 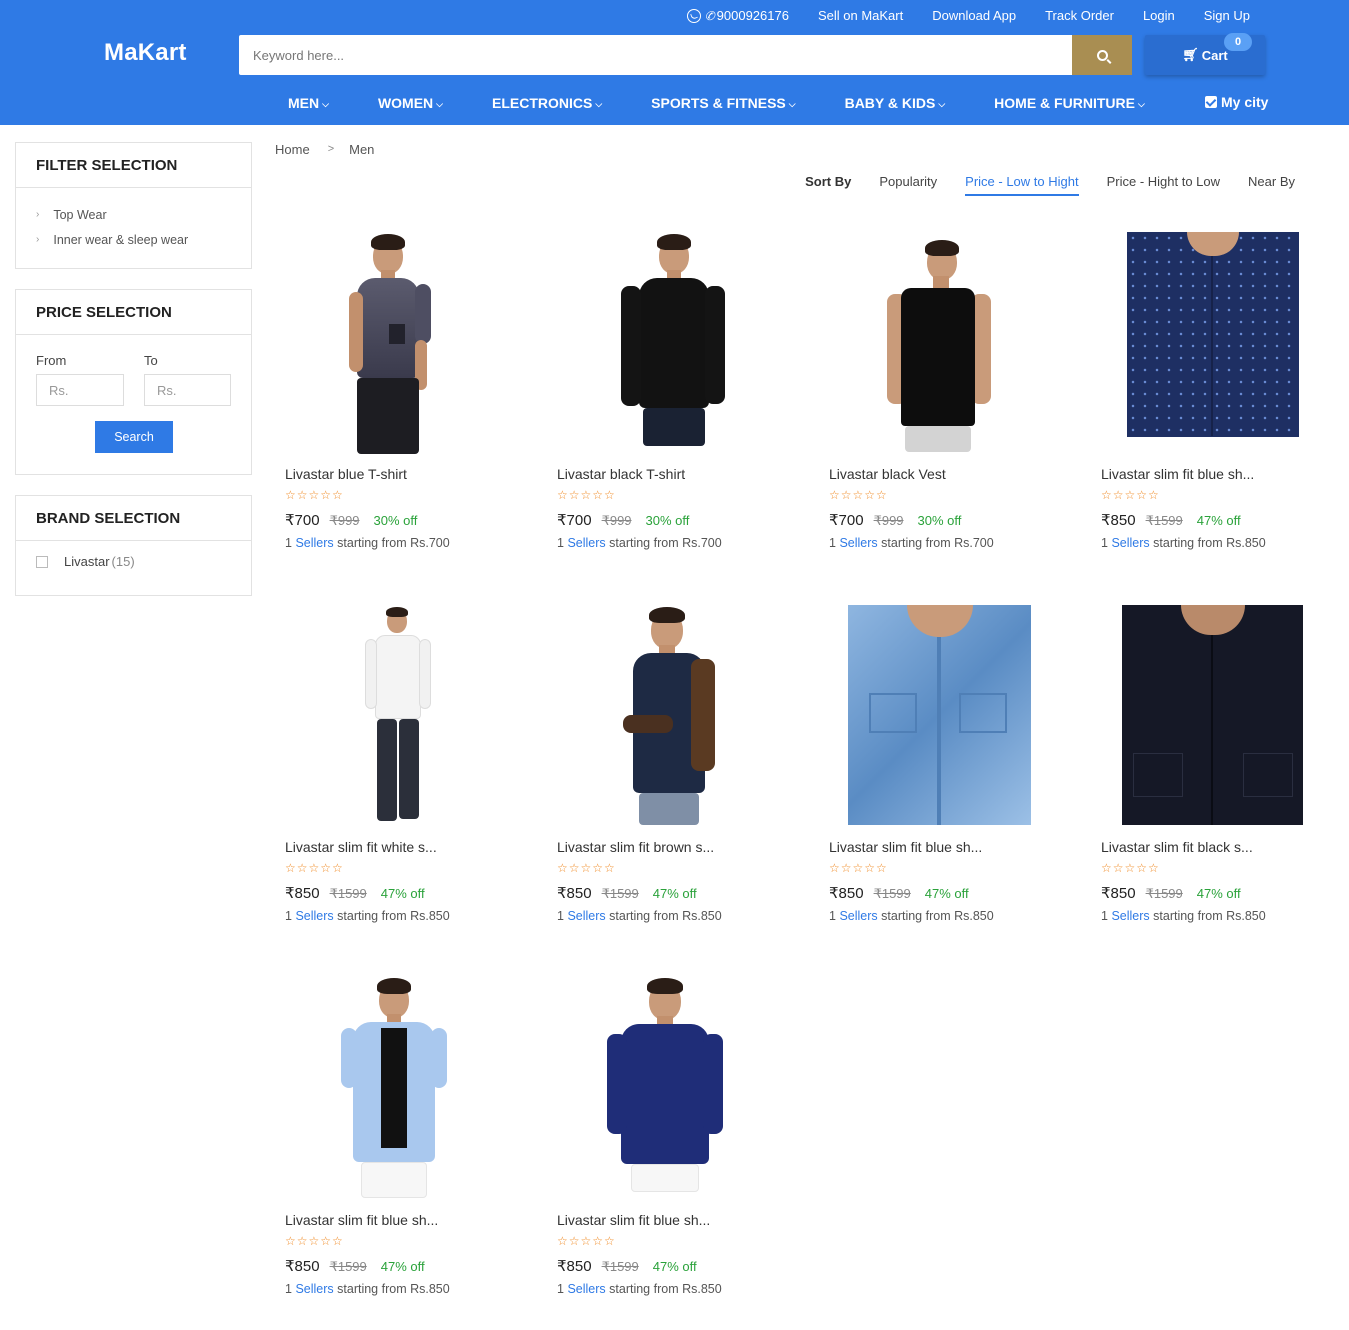 I want to click on sort-near-by: Near By, so click(x=1271, y=185).